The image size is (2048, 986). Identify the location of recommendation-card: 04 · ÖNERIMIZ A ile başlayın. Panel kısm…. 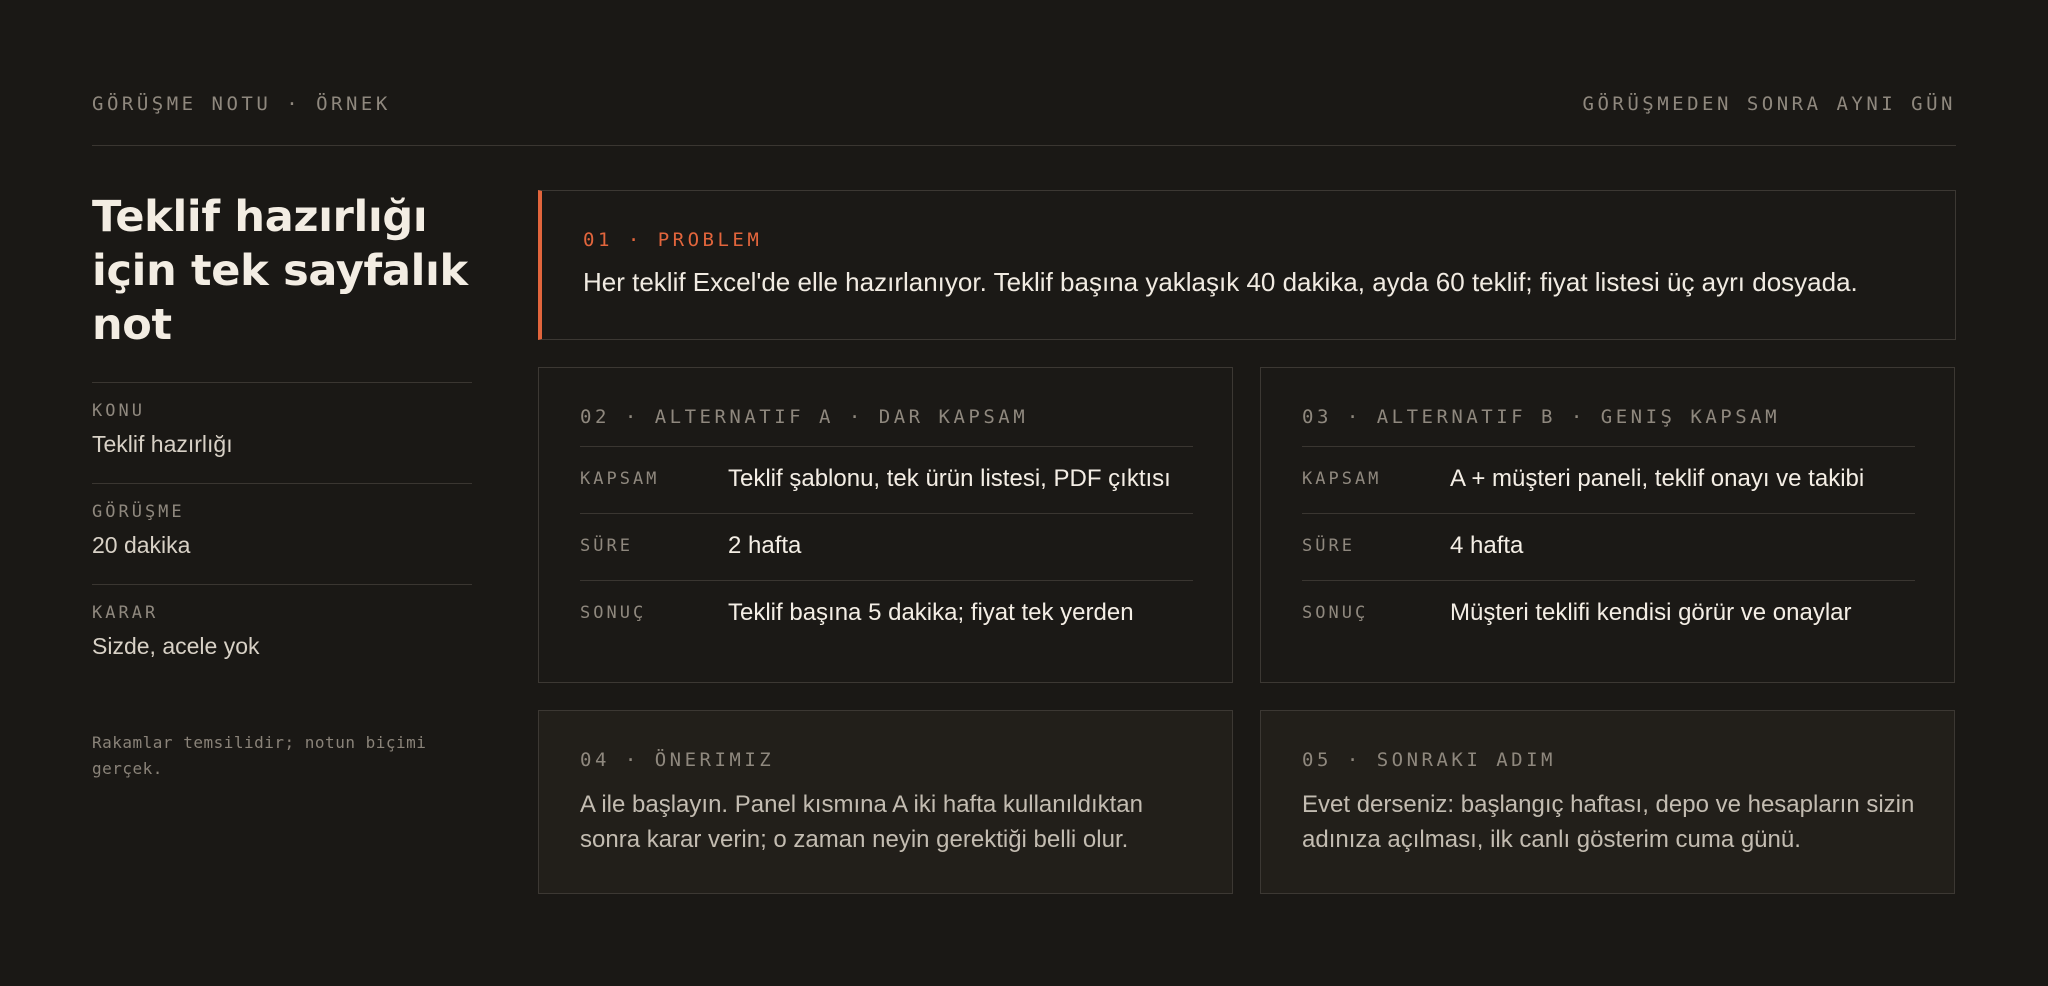
(885, 802).